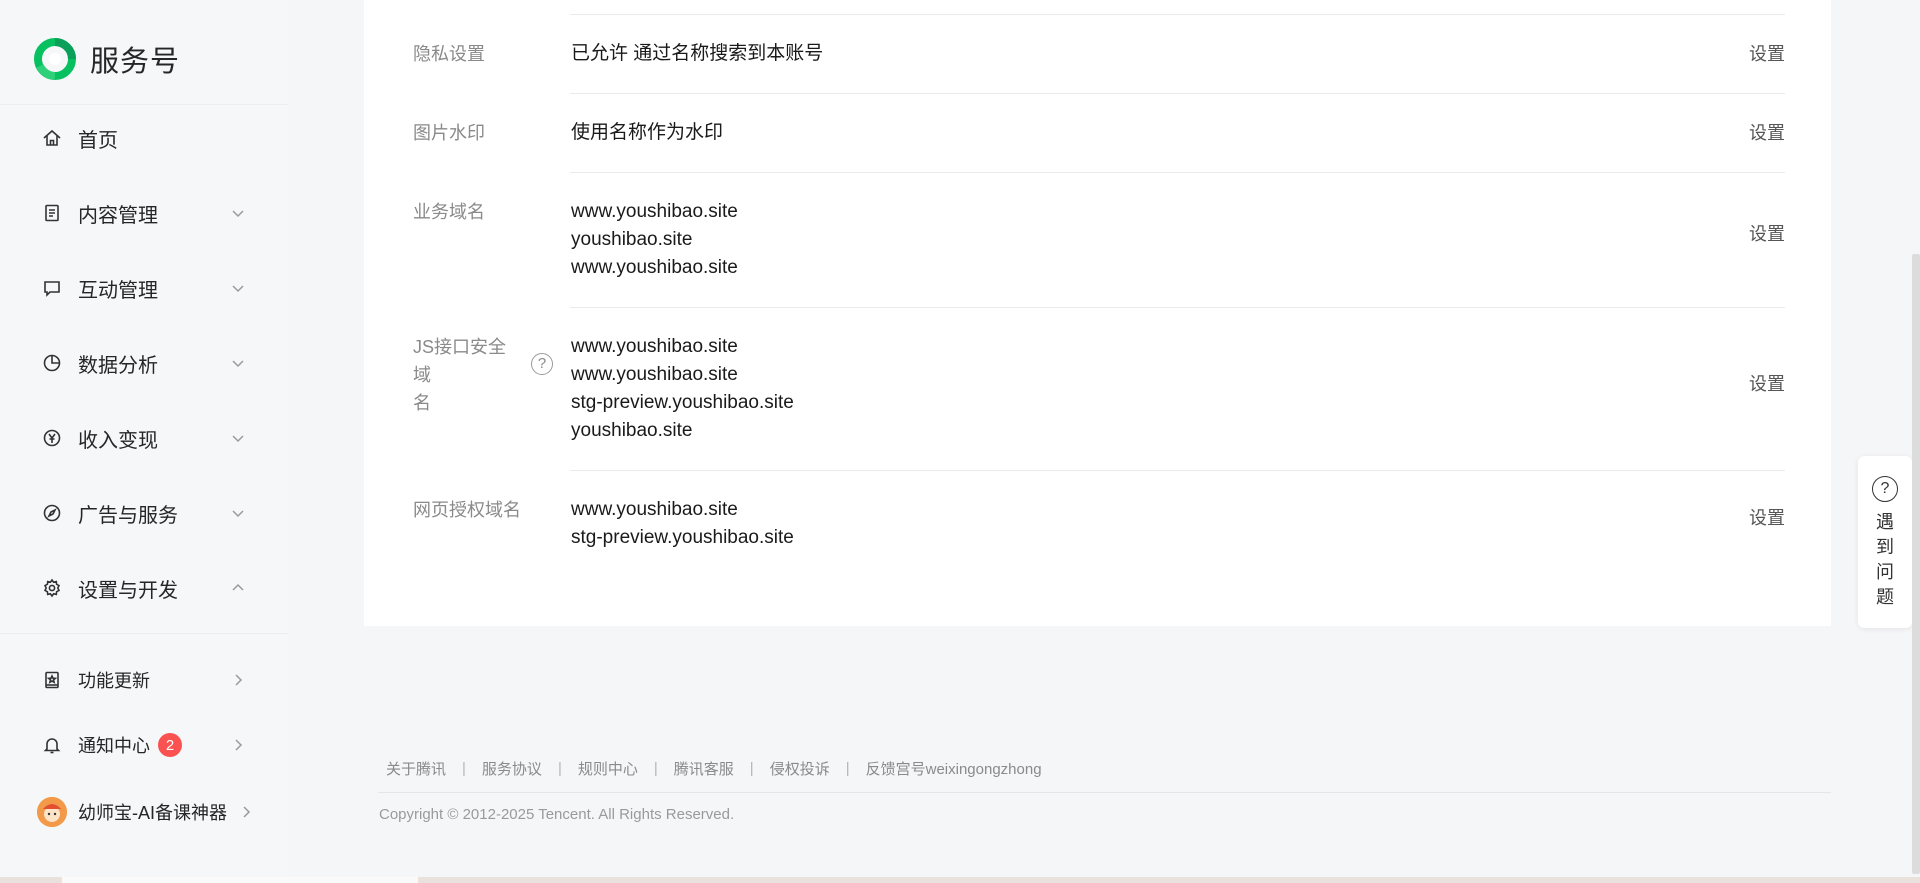 This screenshot has width=1920, height=883. I want to click on brand-name: 服务号, so click(135, 62).